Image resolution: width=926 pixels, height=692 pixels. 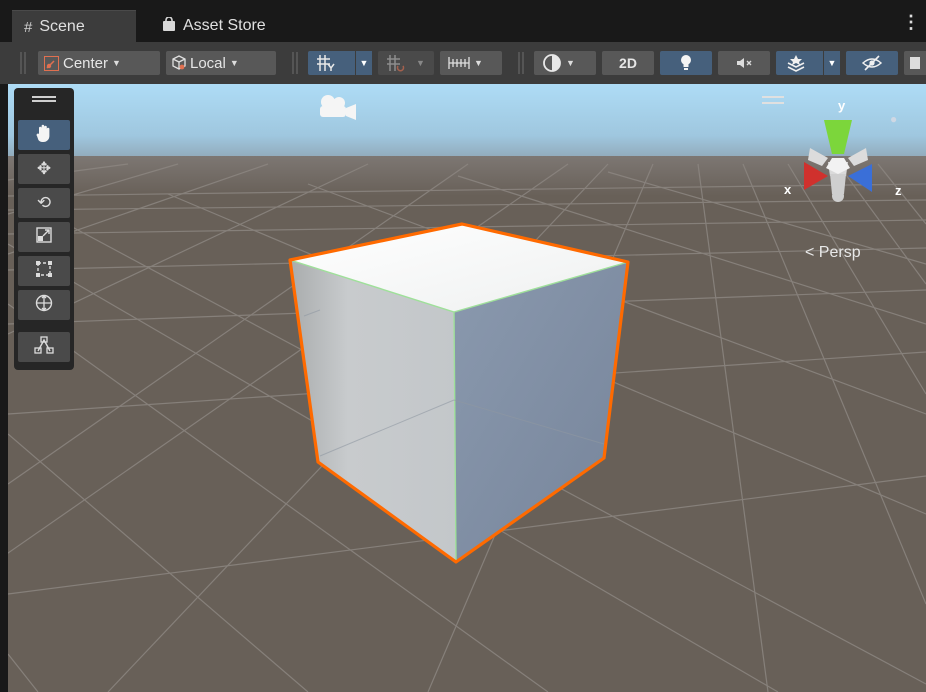 I want to click on grid-snap-icon, so click(x=396, y=63).